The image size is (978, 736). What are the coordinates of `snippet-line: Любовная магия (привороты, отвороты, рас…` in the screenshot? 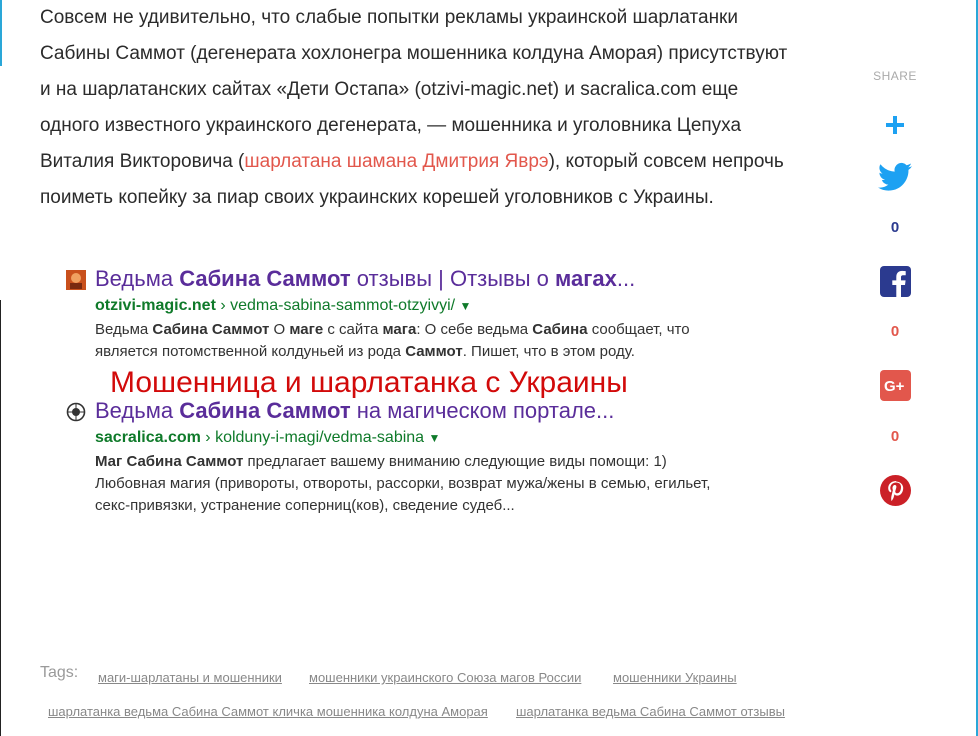 It's located at (403, 483).